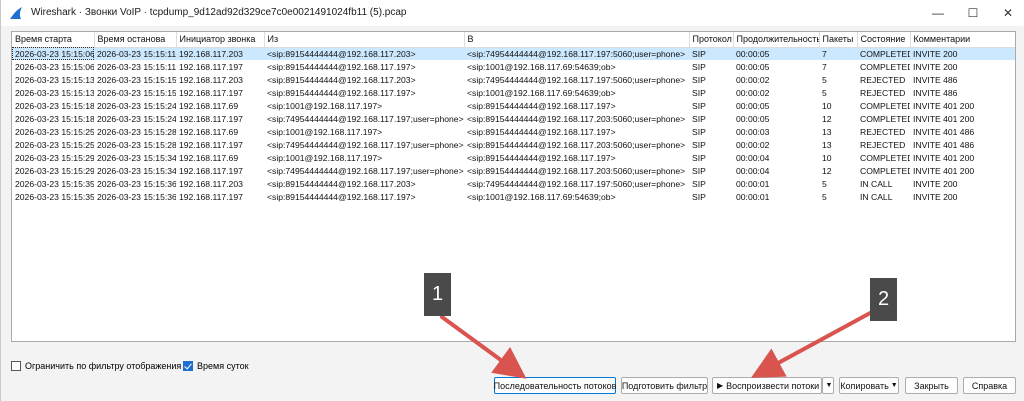 The width and height of the screenshot is (1024, 401). I want to click on cell-from: <sip:89154444444@192.168.117.197>, so click(341, 196).